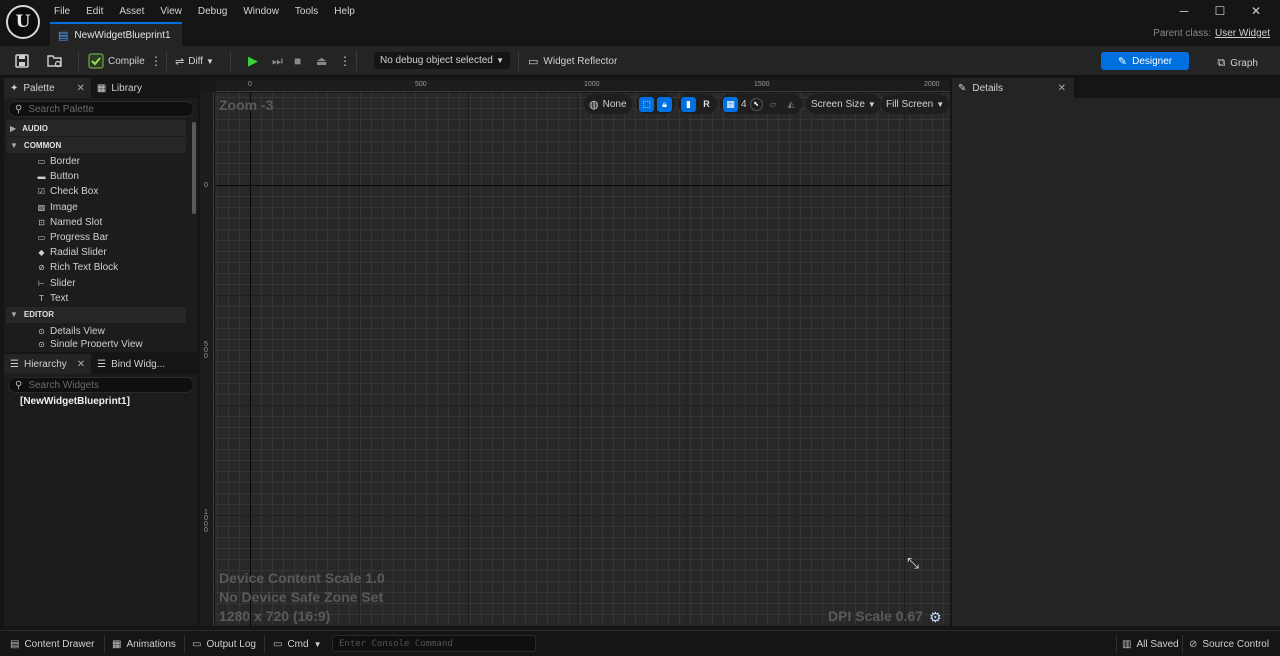  I want to click on category-common: ▼ COMMON, so click(96, 145).